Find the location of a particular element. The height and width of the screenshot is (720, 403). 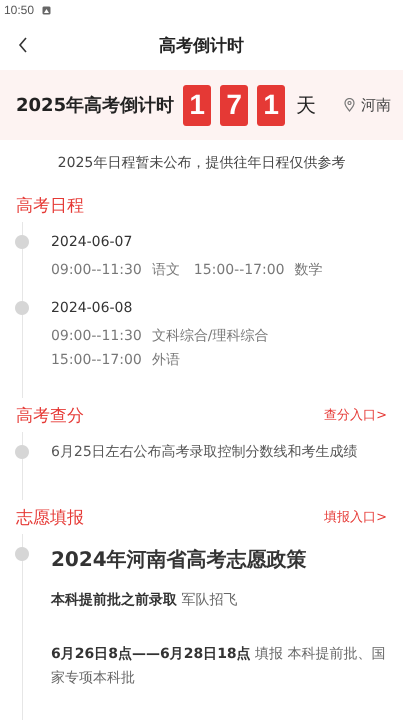

policy-title: 2024年河南省高考志愿政策 is located at coordinates (179, 559).